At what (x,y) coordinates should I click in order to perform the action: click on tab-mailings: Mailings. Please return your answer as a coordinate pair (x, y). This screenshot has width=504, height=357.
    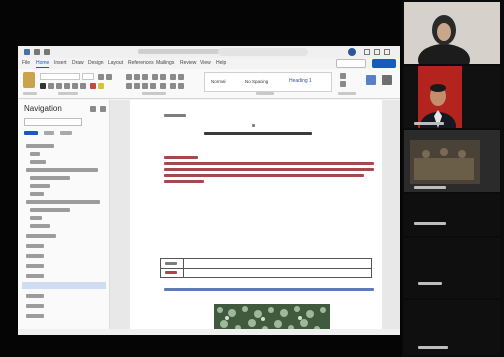
    Looking at the image, I should click on (165, 63).